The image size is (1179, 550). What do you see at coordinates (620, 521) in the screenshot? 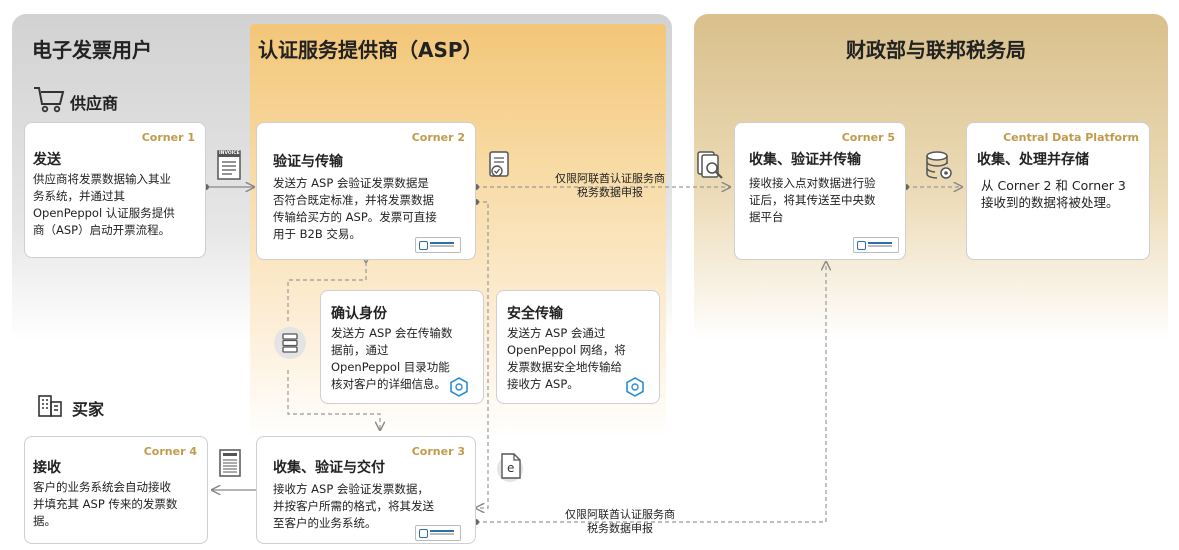
I see `tax-report-label-bottom: 仅限阿联酋认证服务商 税务数据申报` at bounding box center [620, 521].